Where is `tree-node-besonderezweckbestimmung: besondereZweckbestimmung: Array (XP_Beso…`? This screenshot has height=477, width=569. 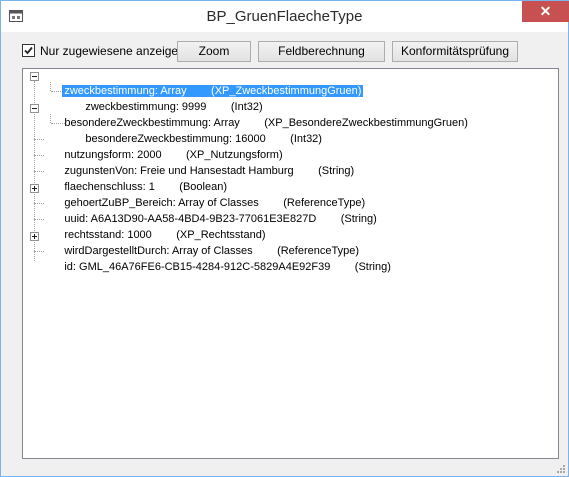
tree-node-besonderezweckbestimmung: besondereZweckbestimmung: Array (XP_Beso… is located at coordinates (257, 115).